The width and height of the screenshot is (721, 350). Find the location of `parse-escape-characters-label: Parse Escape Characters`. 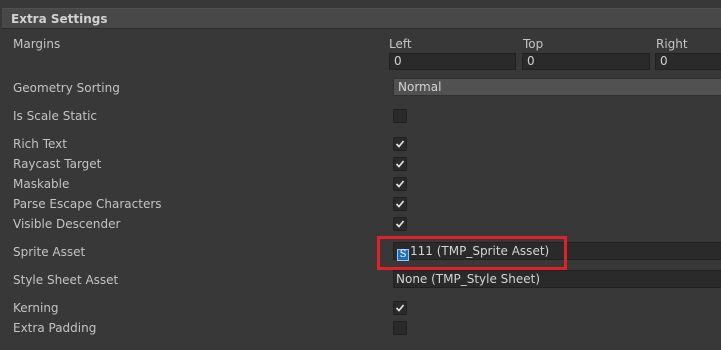

parse-escape-characters-label: Parse Escape Characters is located at coordinates (87, 204).